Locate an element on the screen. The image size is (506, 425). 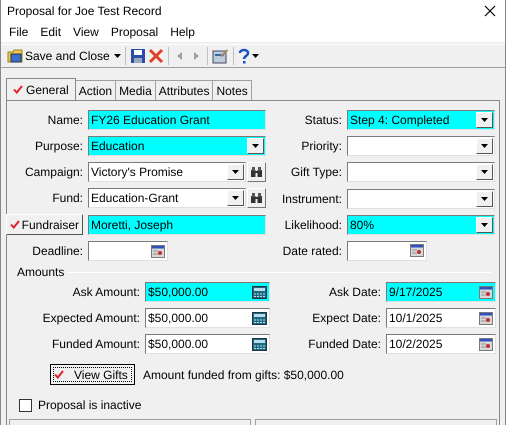
menu-item: Help is located at coordinates (182, 32).